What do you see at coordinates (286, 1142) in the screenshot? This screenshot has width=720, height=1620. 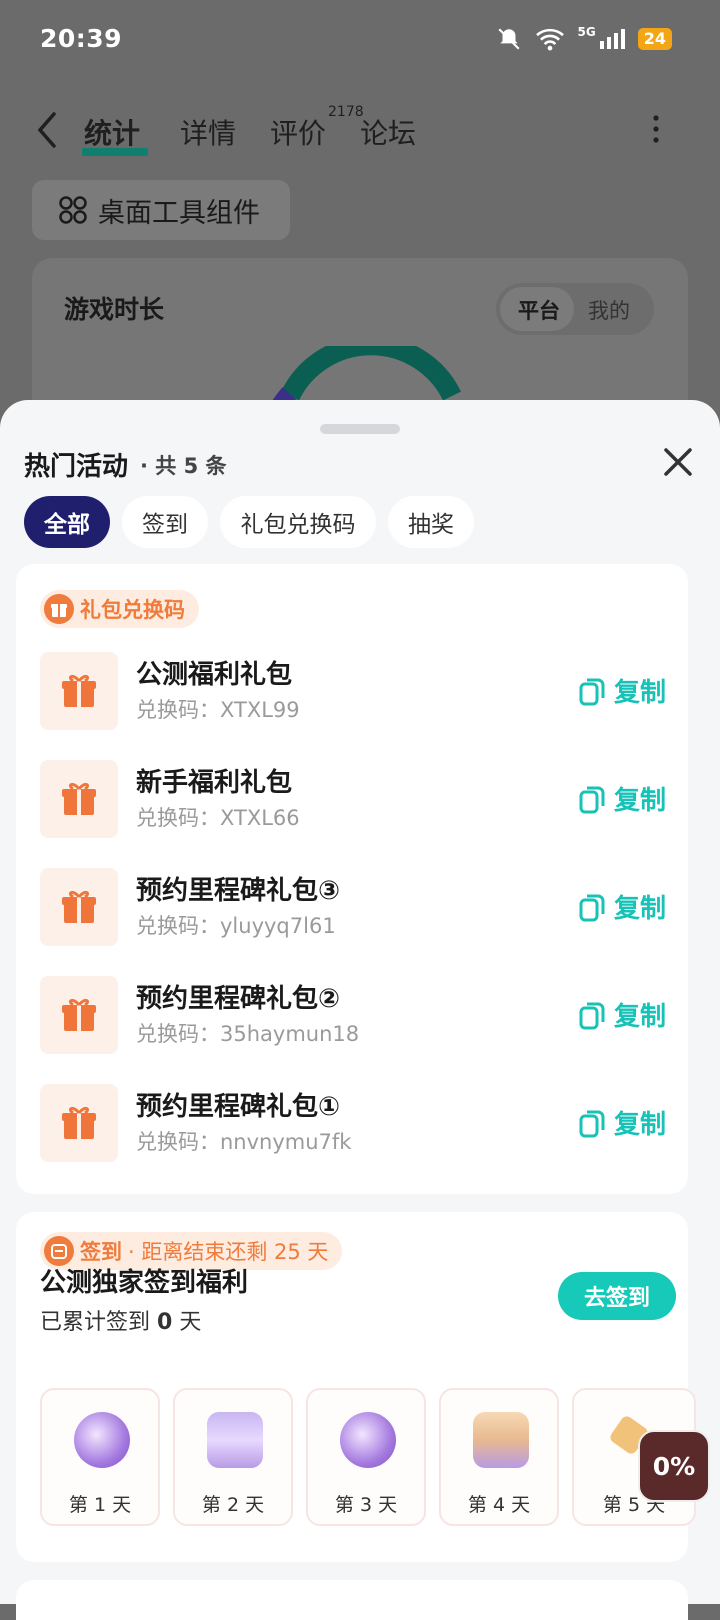 I see `gift-code-value: nnvnymu7fk` at bounding box center [286, 1142].